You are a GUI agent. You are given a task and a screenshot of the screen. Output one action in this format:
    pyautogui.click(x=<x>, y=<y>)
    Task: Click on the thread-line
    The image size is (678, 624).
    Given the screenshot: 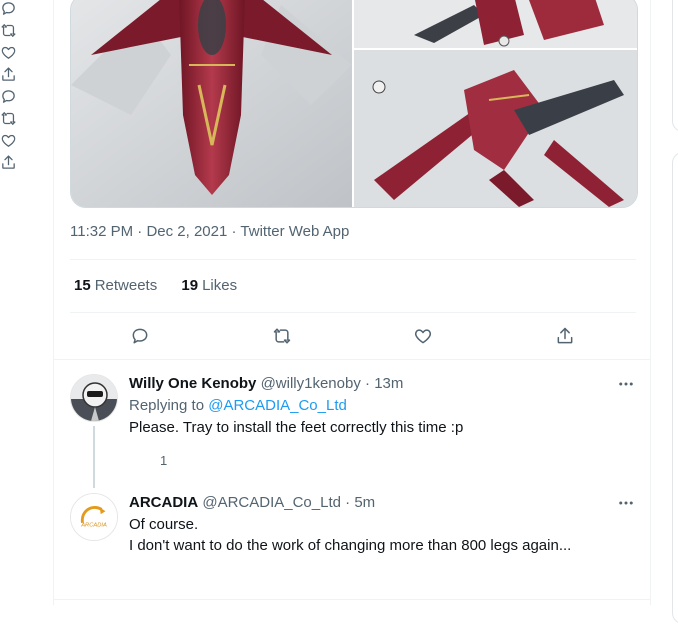 What is the action you would take?
    pyautogui.click(x=94, y=457)
    